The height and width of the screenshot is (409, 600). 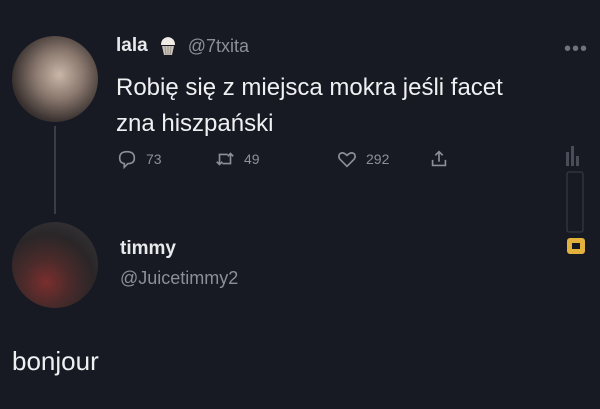 What do you see at coordinates (218, 46) in the screenshot?
I see `author-handle: @7txita` at bounding box center [218, 46].